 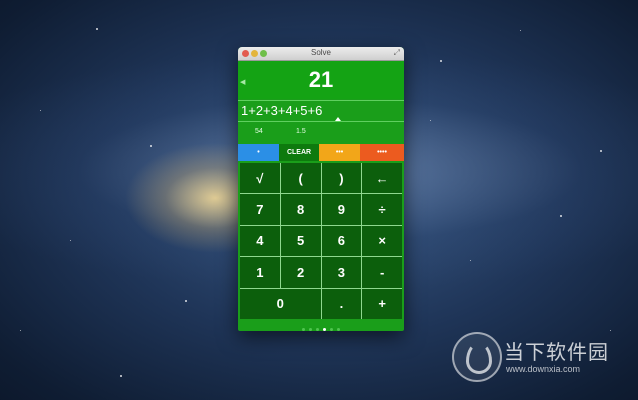 I want to click on hint-value: 1.5, so click(x=301, y=131).